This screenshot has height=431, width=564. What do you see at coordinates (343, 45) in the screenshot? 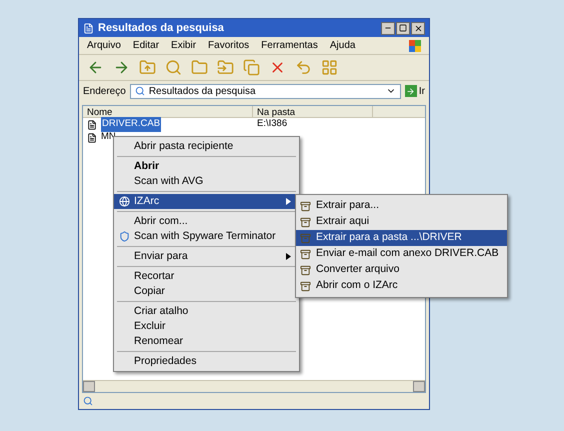
I see `menu-bar-item: Ajuda` at bounding box center [343, 45].